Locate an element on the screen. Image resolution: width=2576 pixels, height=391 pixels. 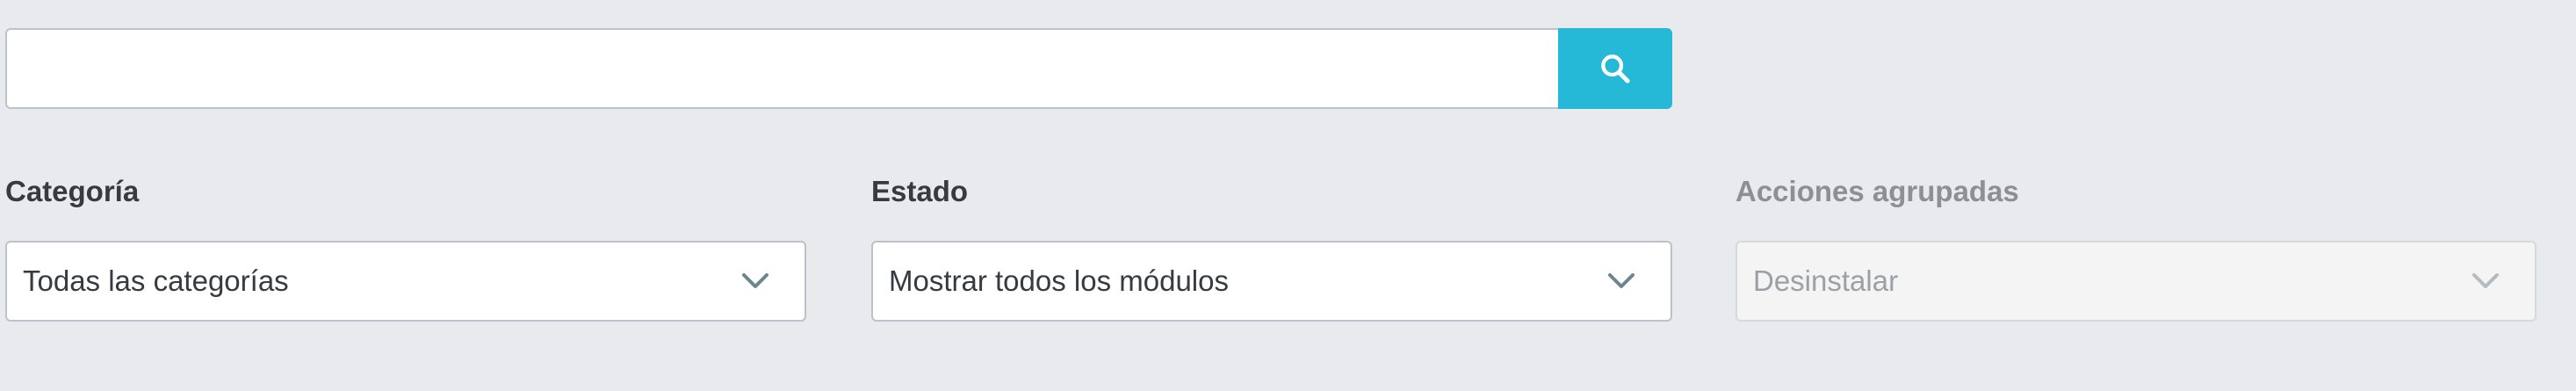
bulk-actions-filter: Acciones agrupadas Desinstalar is located at coordinates (2135, 247).